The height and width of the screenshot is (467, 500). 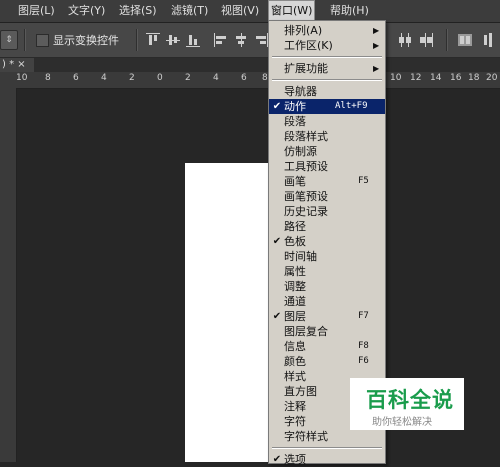 What do you see at coordinates (221, 40) in the screenshot?
I see `align-left-edges-icon` at bounding box center [221, 40].